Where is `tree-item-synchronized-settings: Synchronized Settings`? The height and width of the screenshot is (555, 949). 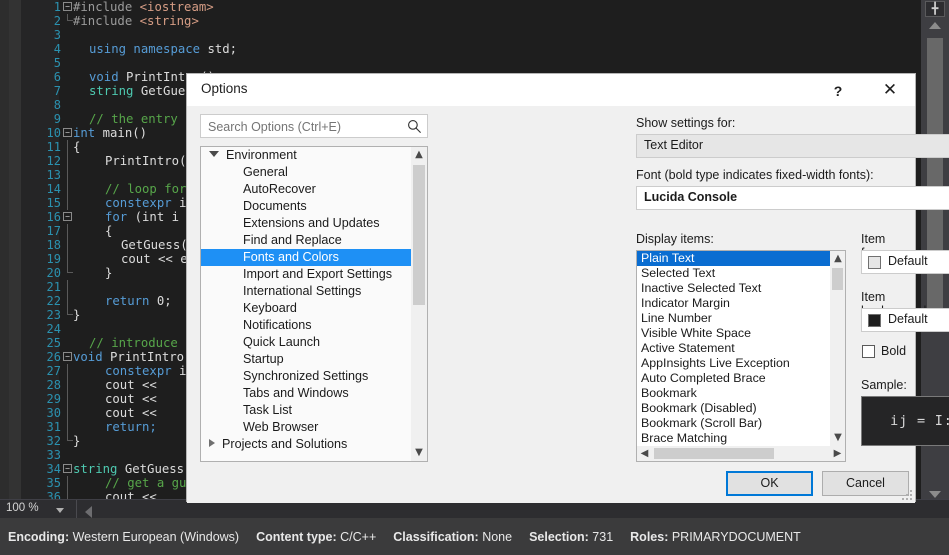
tree-item-synchronized-settings: Synchronized Settings is located at coordinates (307, 376).